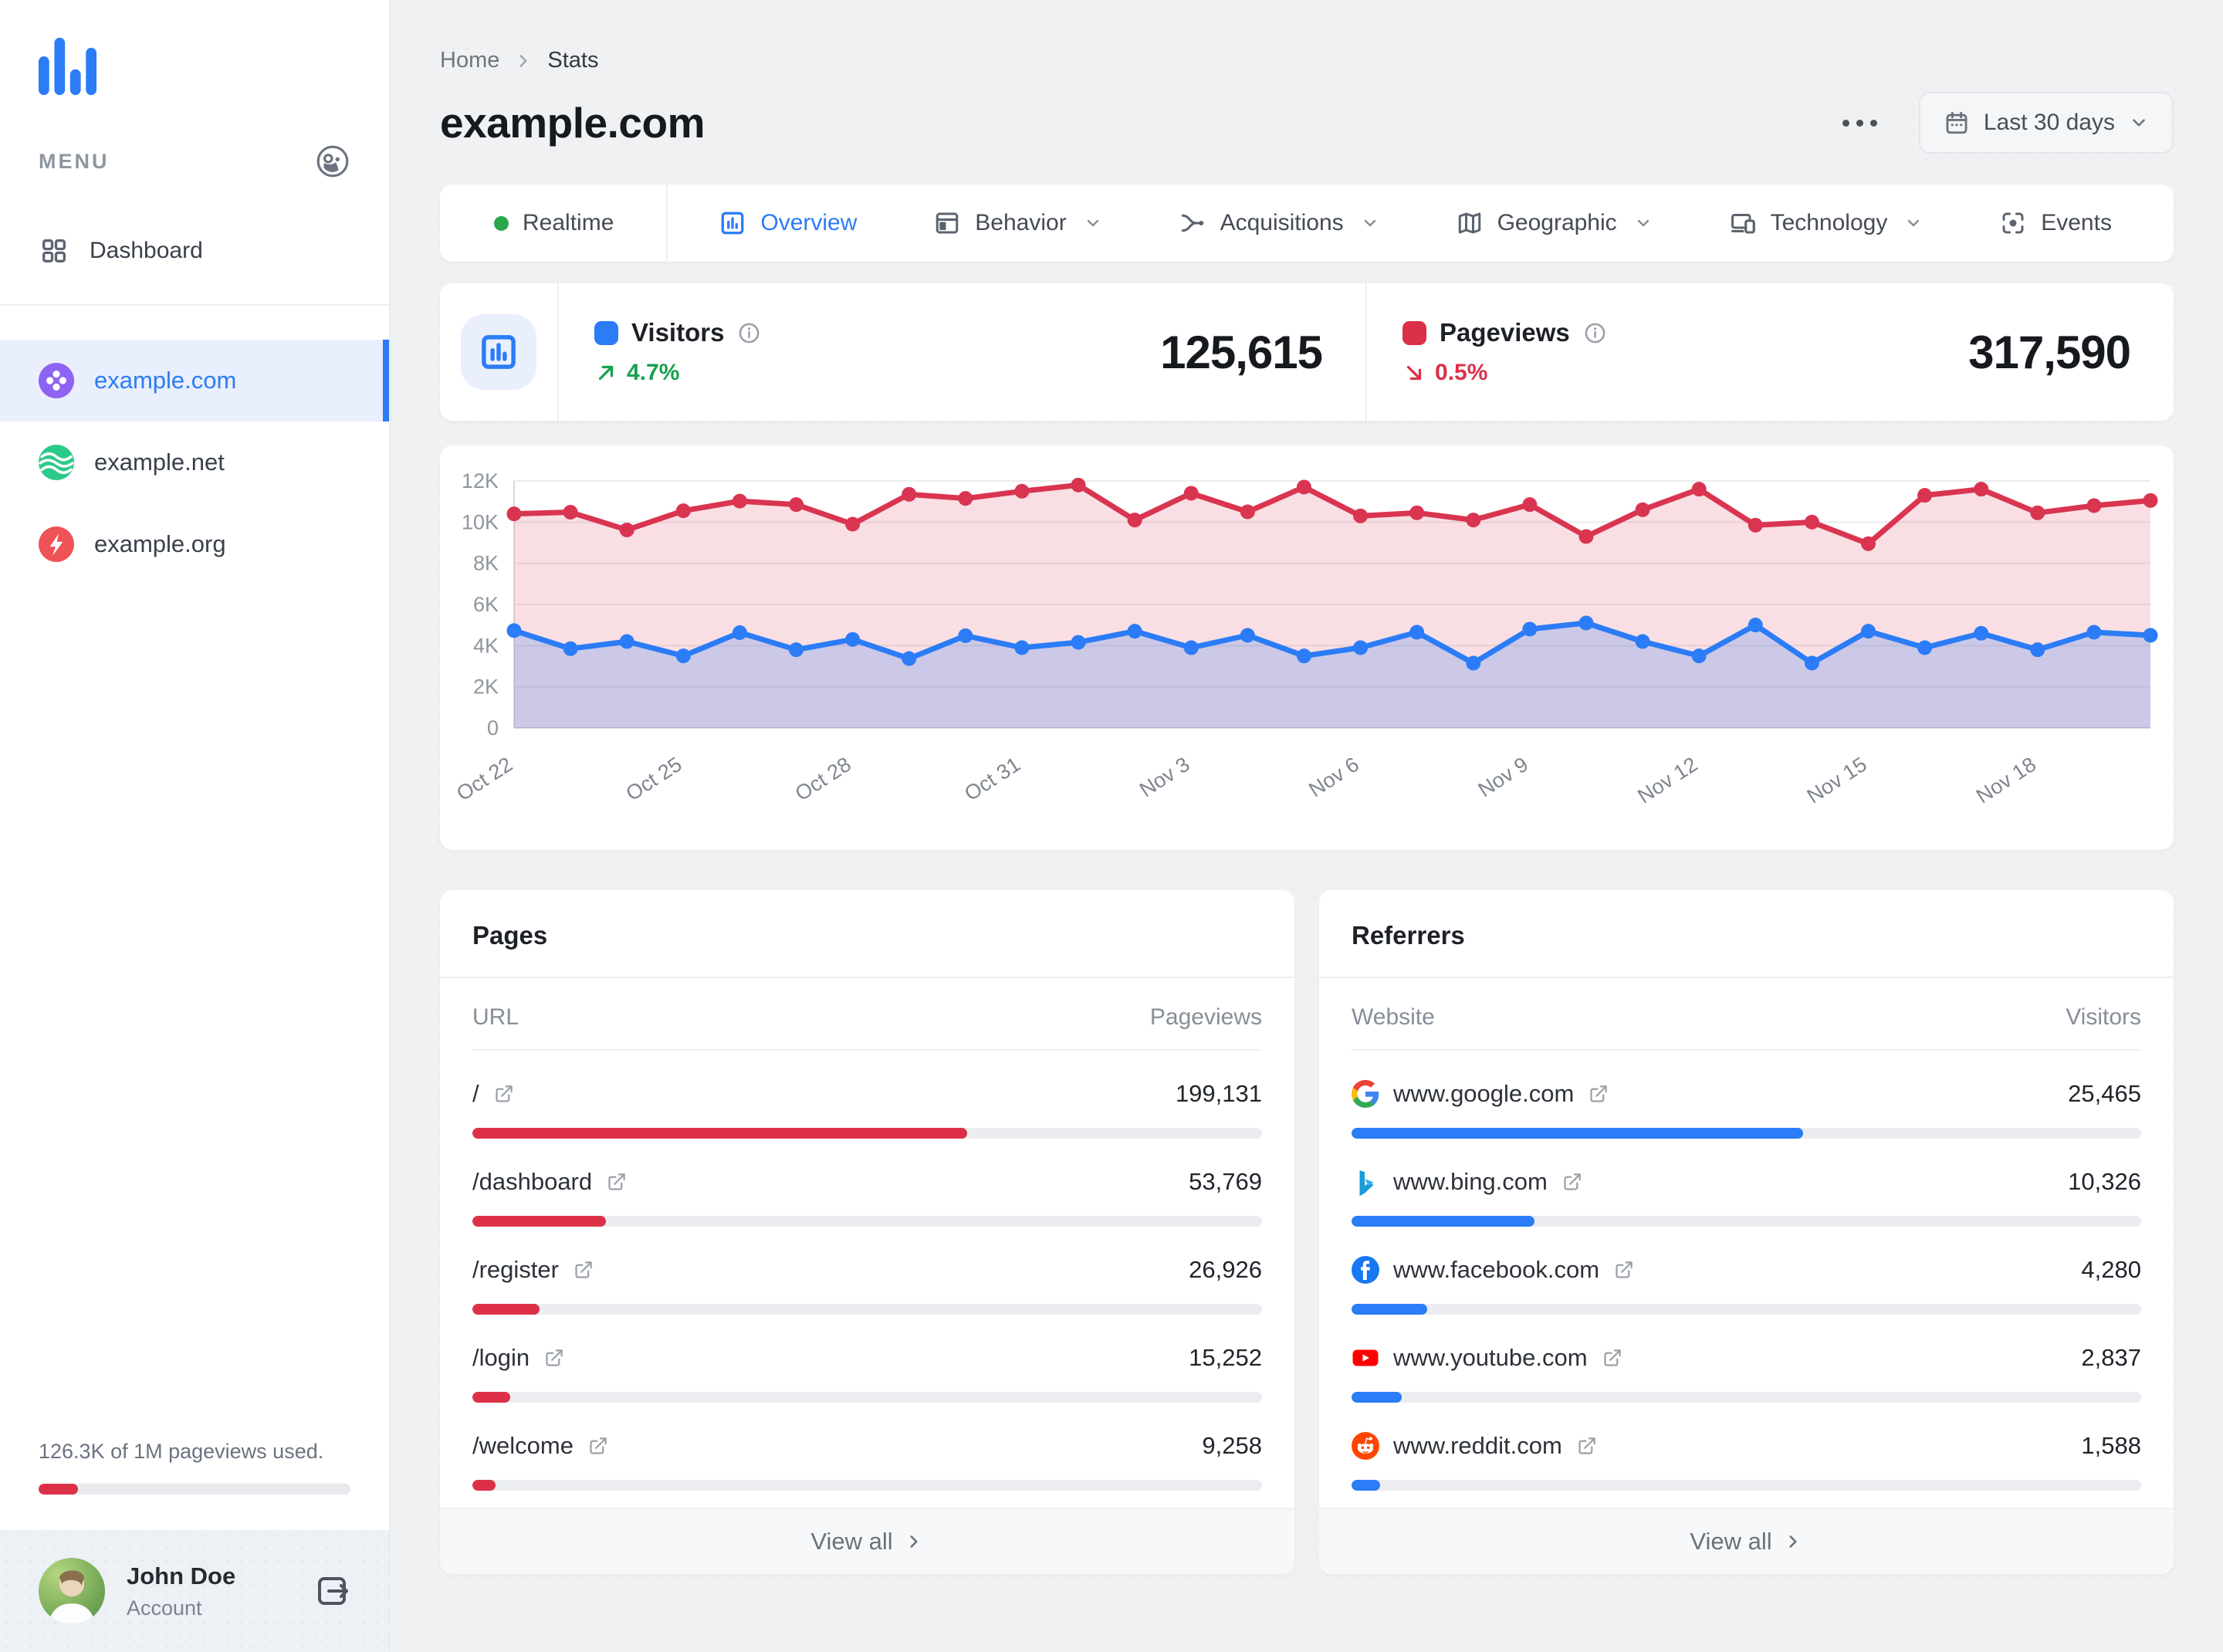 The width and height of the screenshot is (2223, 1652). What do you see at coordinates (1667, 780) in the screenshot?
I see `svg-text: Nov 12` at bounding box center [1667, 780].